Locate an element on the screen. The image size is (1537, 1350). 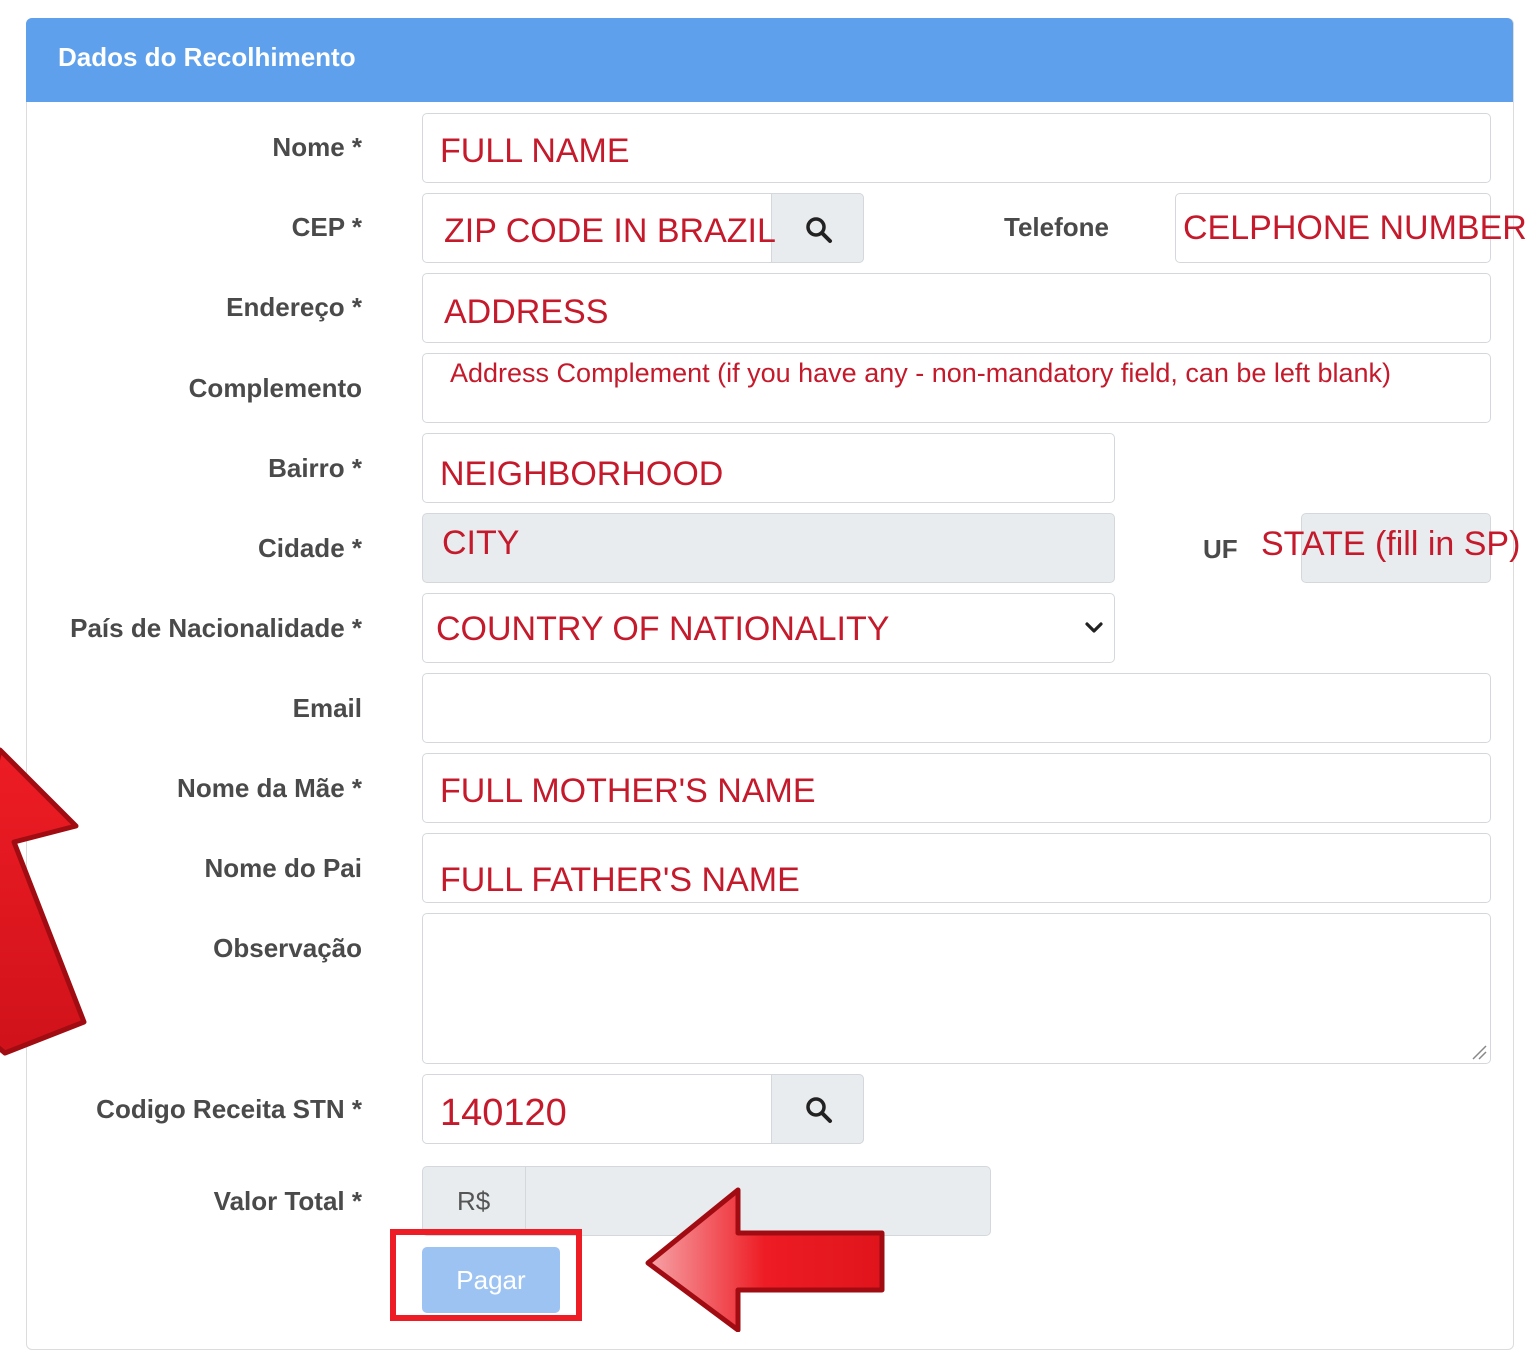
arrow-right-pointing-left is located at coordinates (765, 1259).